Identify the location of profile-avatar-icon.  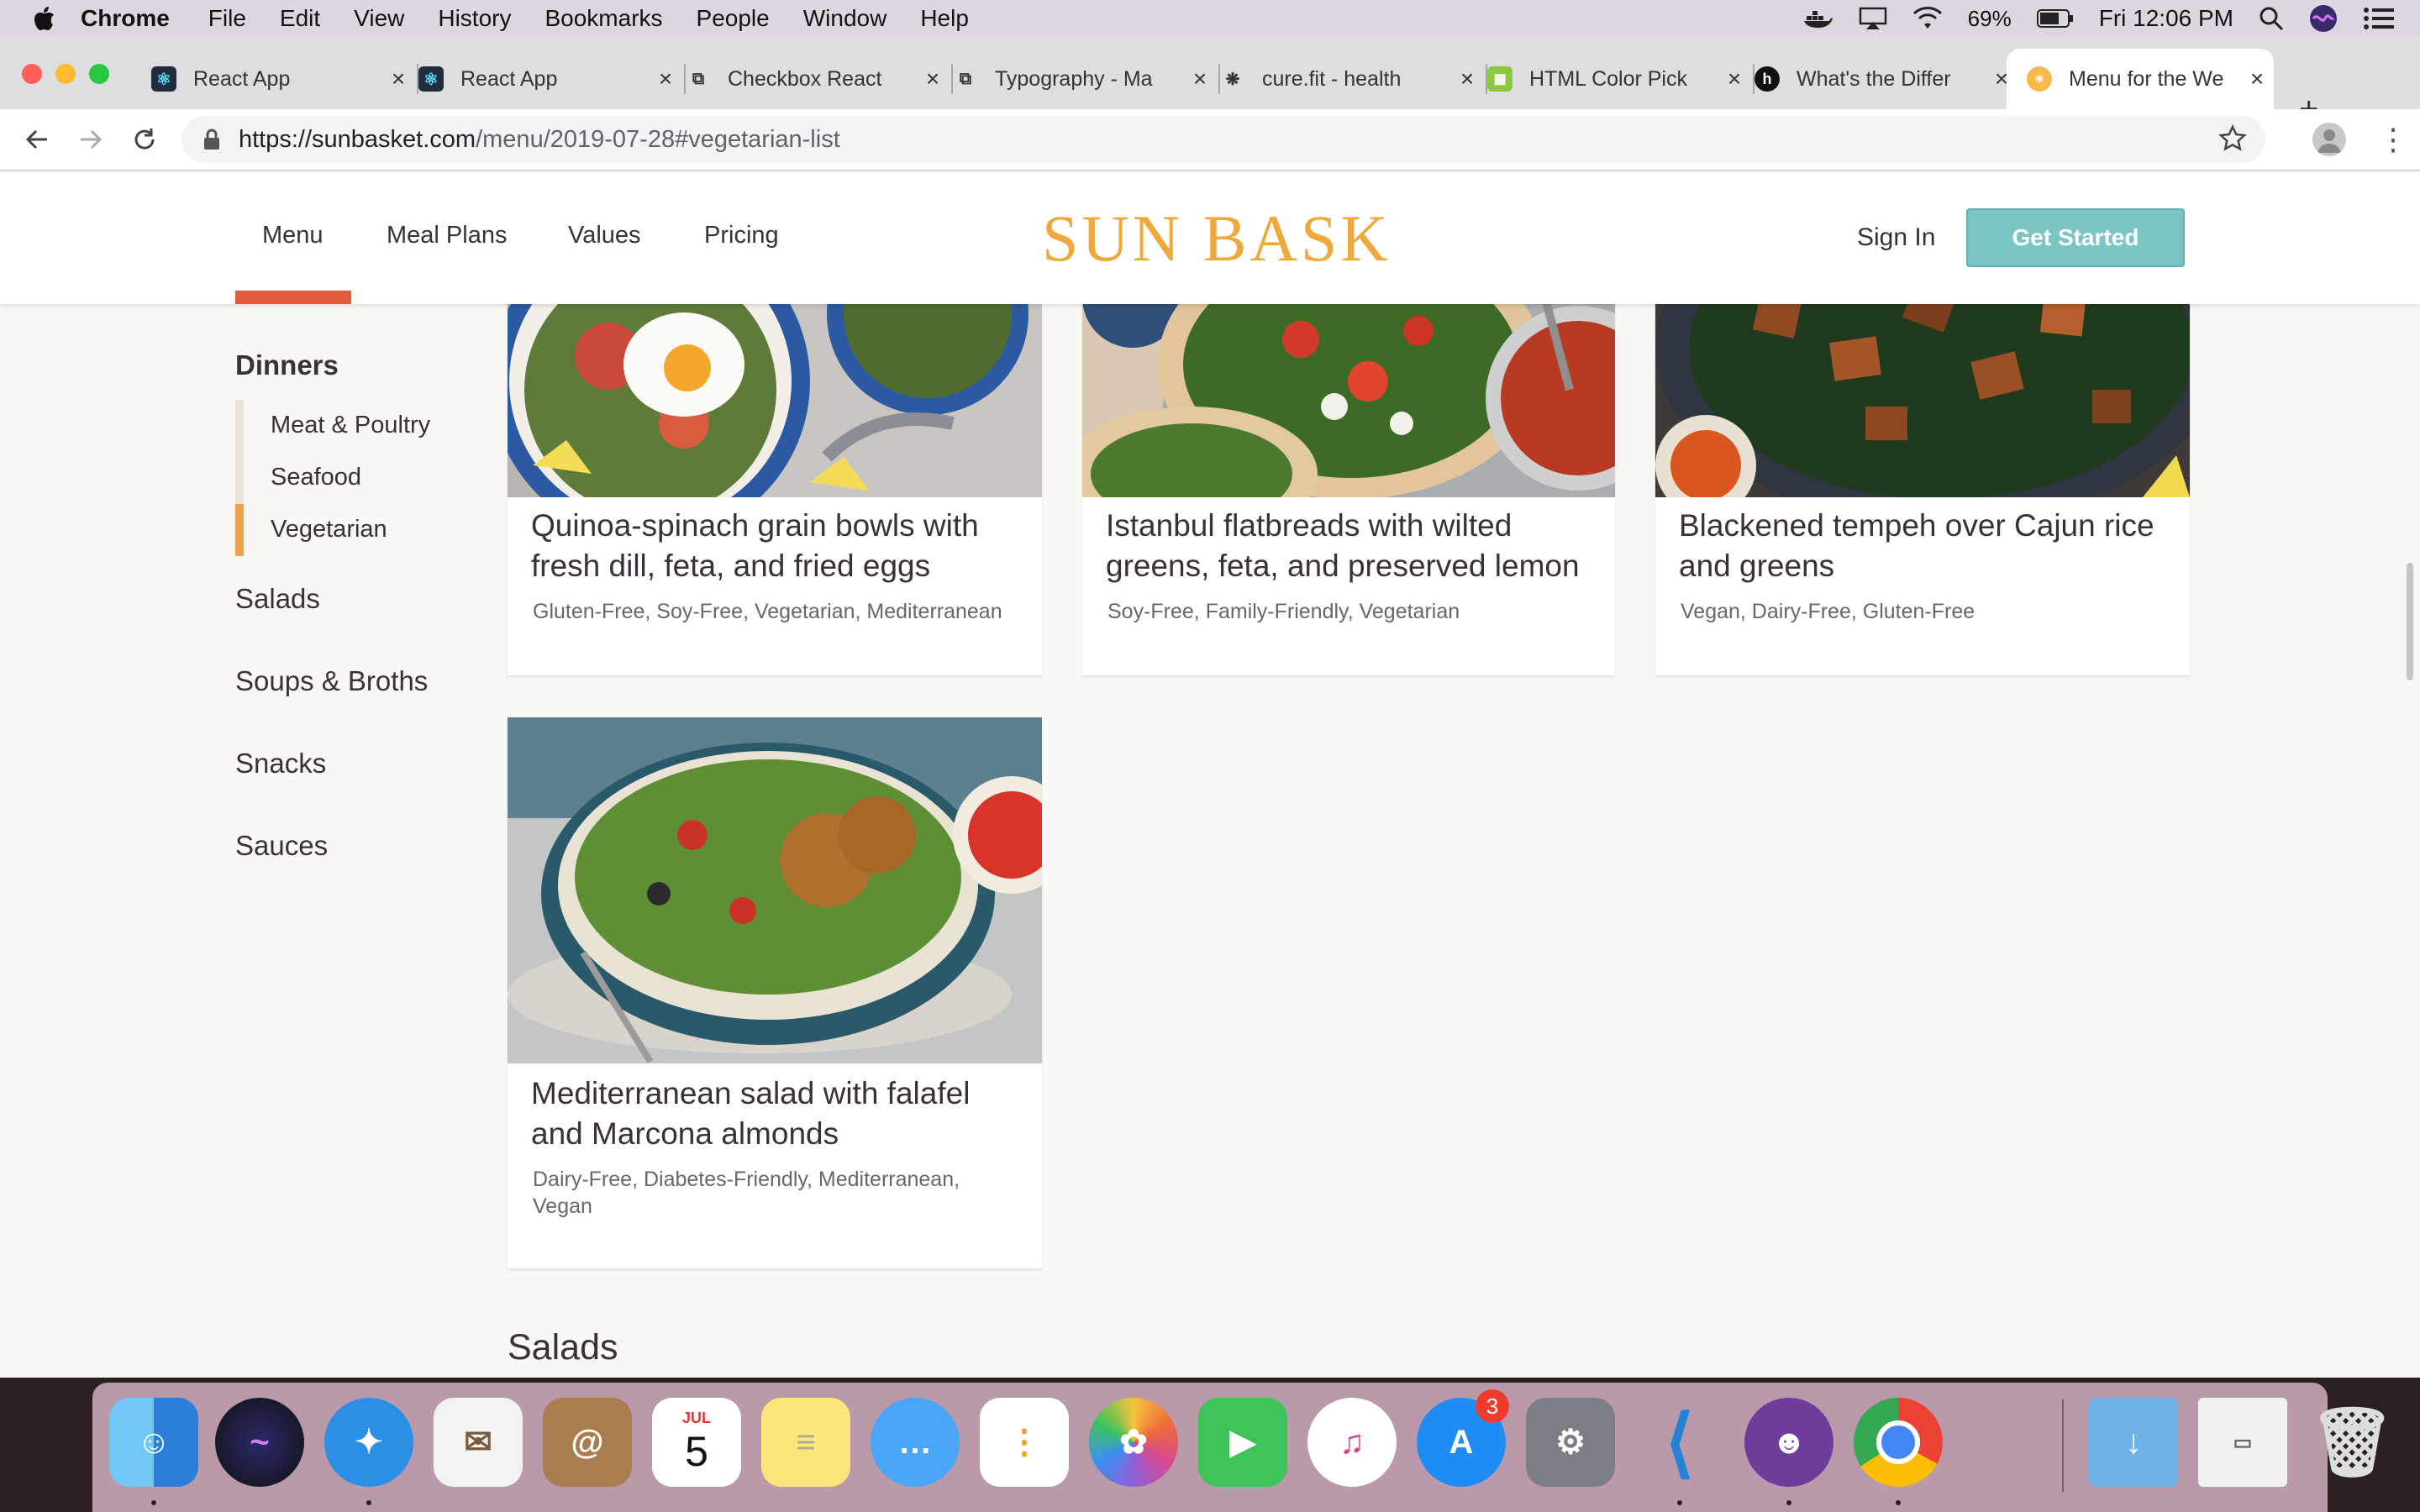
(2329, 139).